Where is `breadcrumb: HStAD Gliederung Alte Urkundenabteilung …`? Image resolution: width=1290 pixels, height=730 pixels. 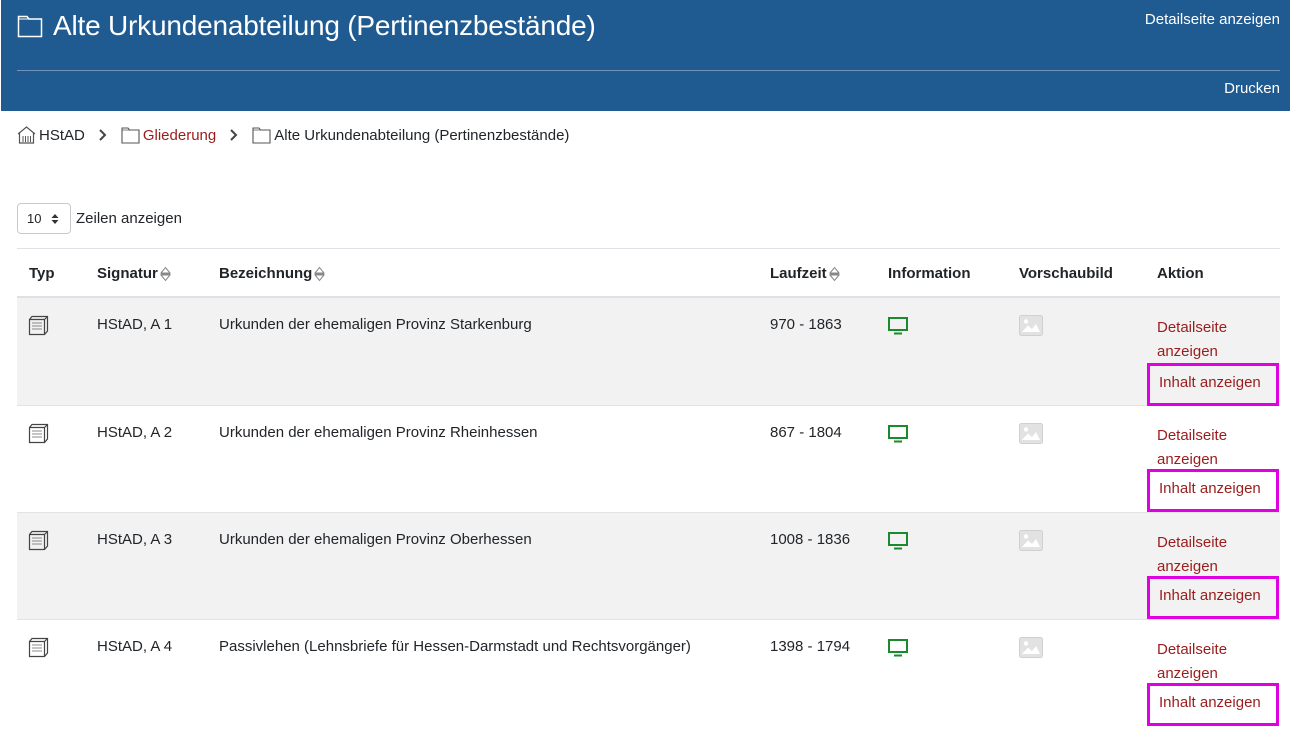 breadcrumb: HStAD Gliederung Alte Urkundenabteilung … is located at coordinates (293, 135).